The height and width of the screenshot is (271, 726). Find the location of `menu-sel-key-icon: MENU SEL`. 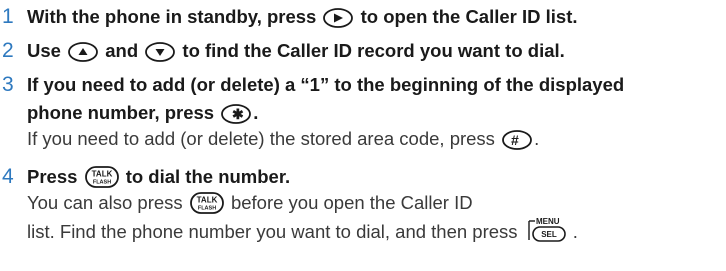

menu-sel-key-icon: MENU SEL is located at coordinates (548, 229).